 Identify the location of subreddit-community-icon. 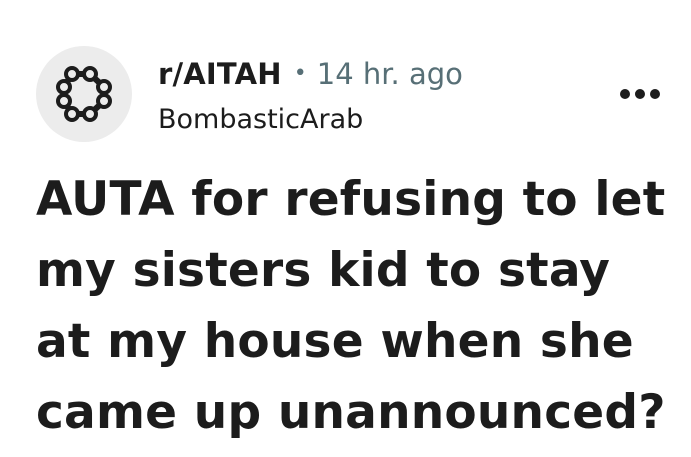
(84, 94).